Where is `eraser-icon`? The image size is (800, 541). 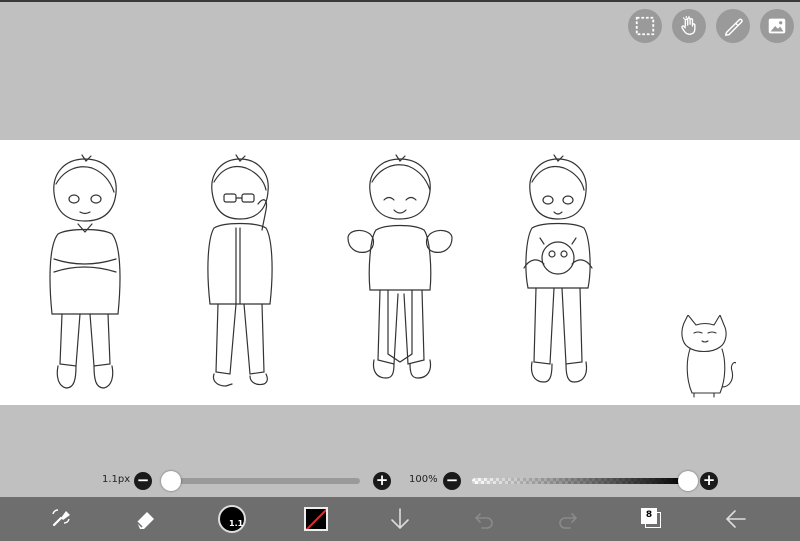
eraser-icon is located at coordinates (145, 520).